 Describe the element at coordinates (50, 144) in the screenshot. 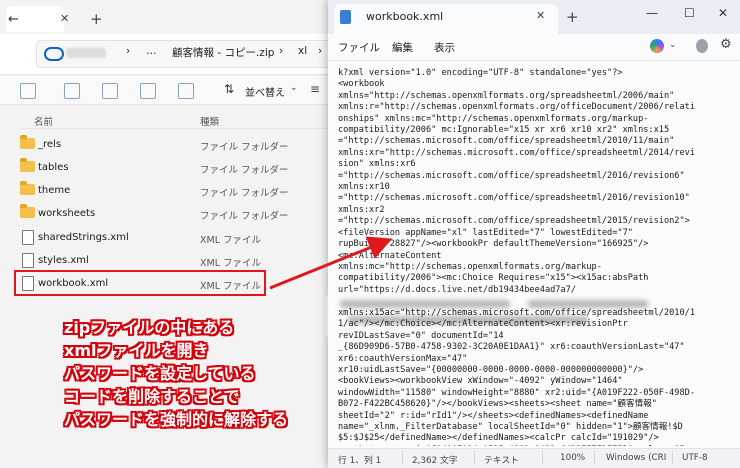

I see `file-name: _rels` at that location.